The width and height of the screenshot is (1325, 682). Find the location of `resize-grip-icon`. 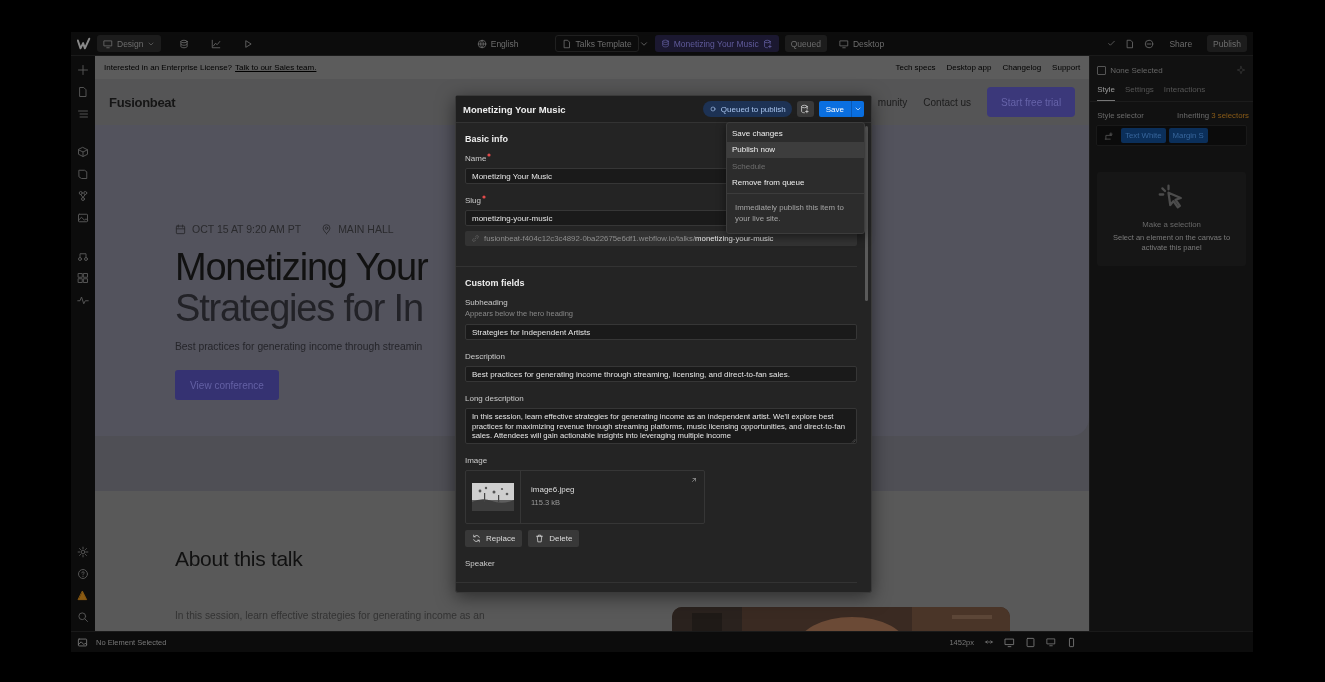

resize-grip-icon is located at coordinates (853, 440).